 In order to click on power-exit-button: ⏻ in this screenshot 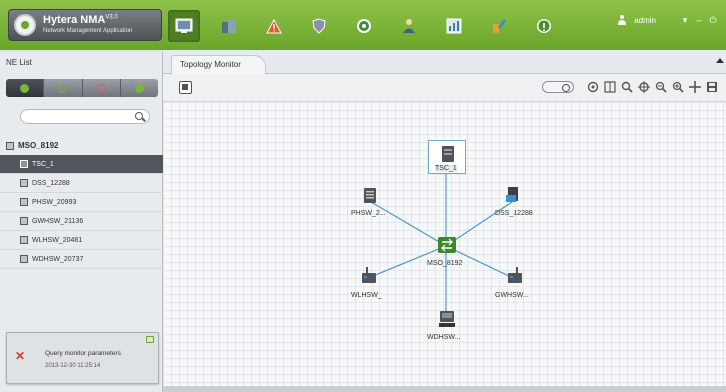, I will do `click(713, 20)`.